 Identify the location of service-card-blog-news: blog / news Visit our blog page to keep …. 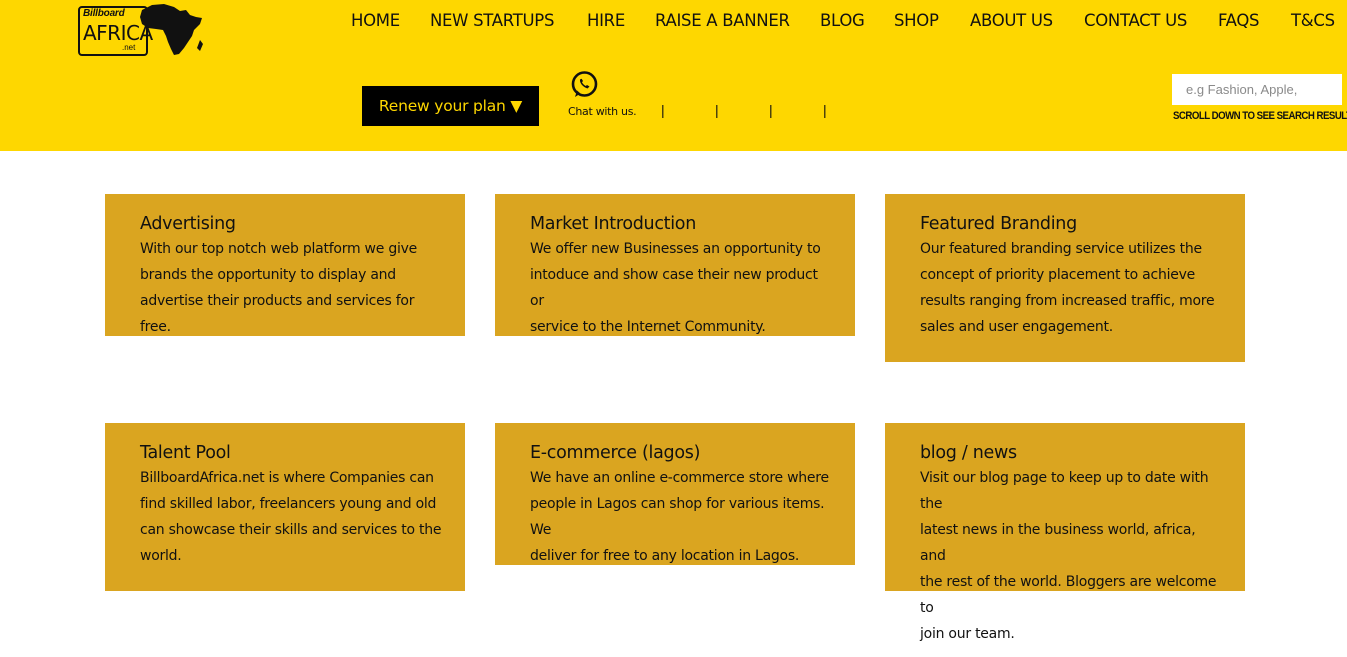
(1065, 532).